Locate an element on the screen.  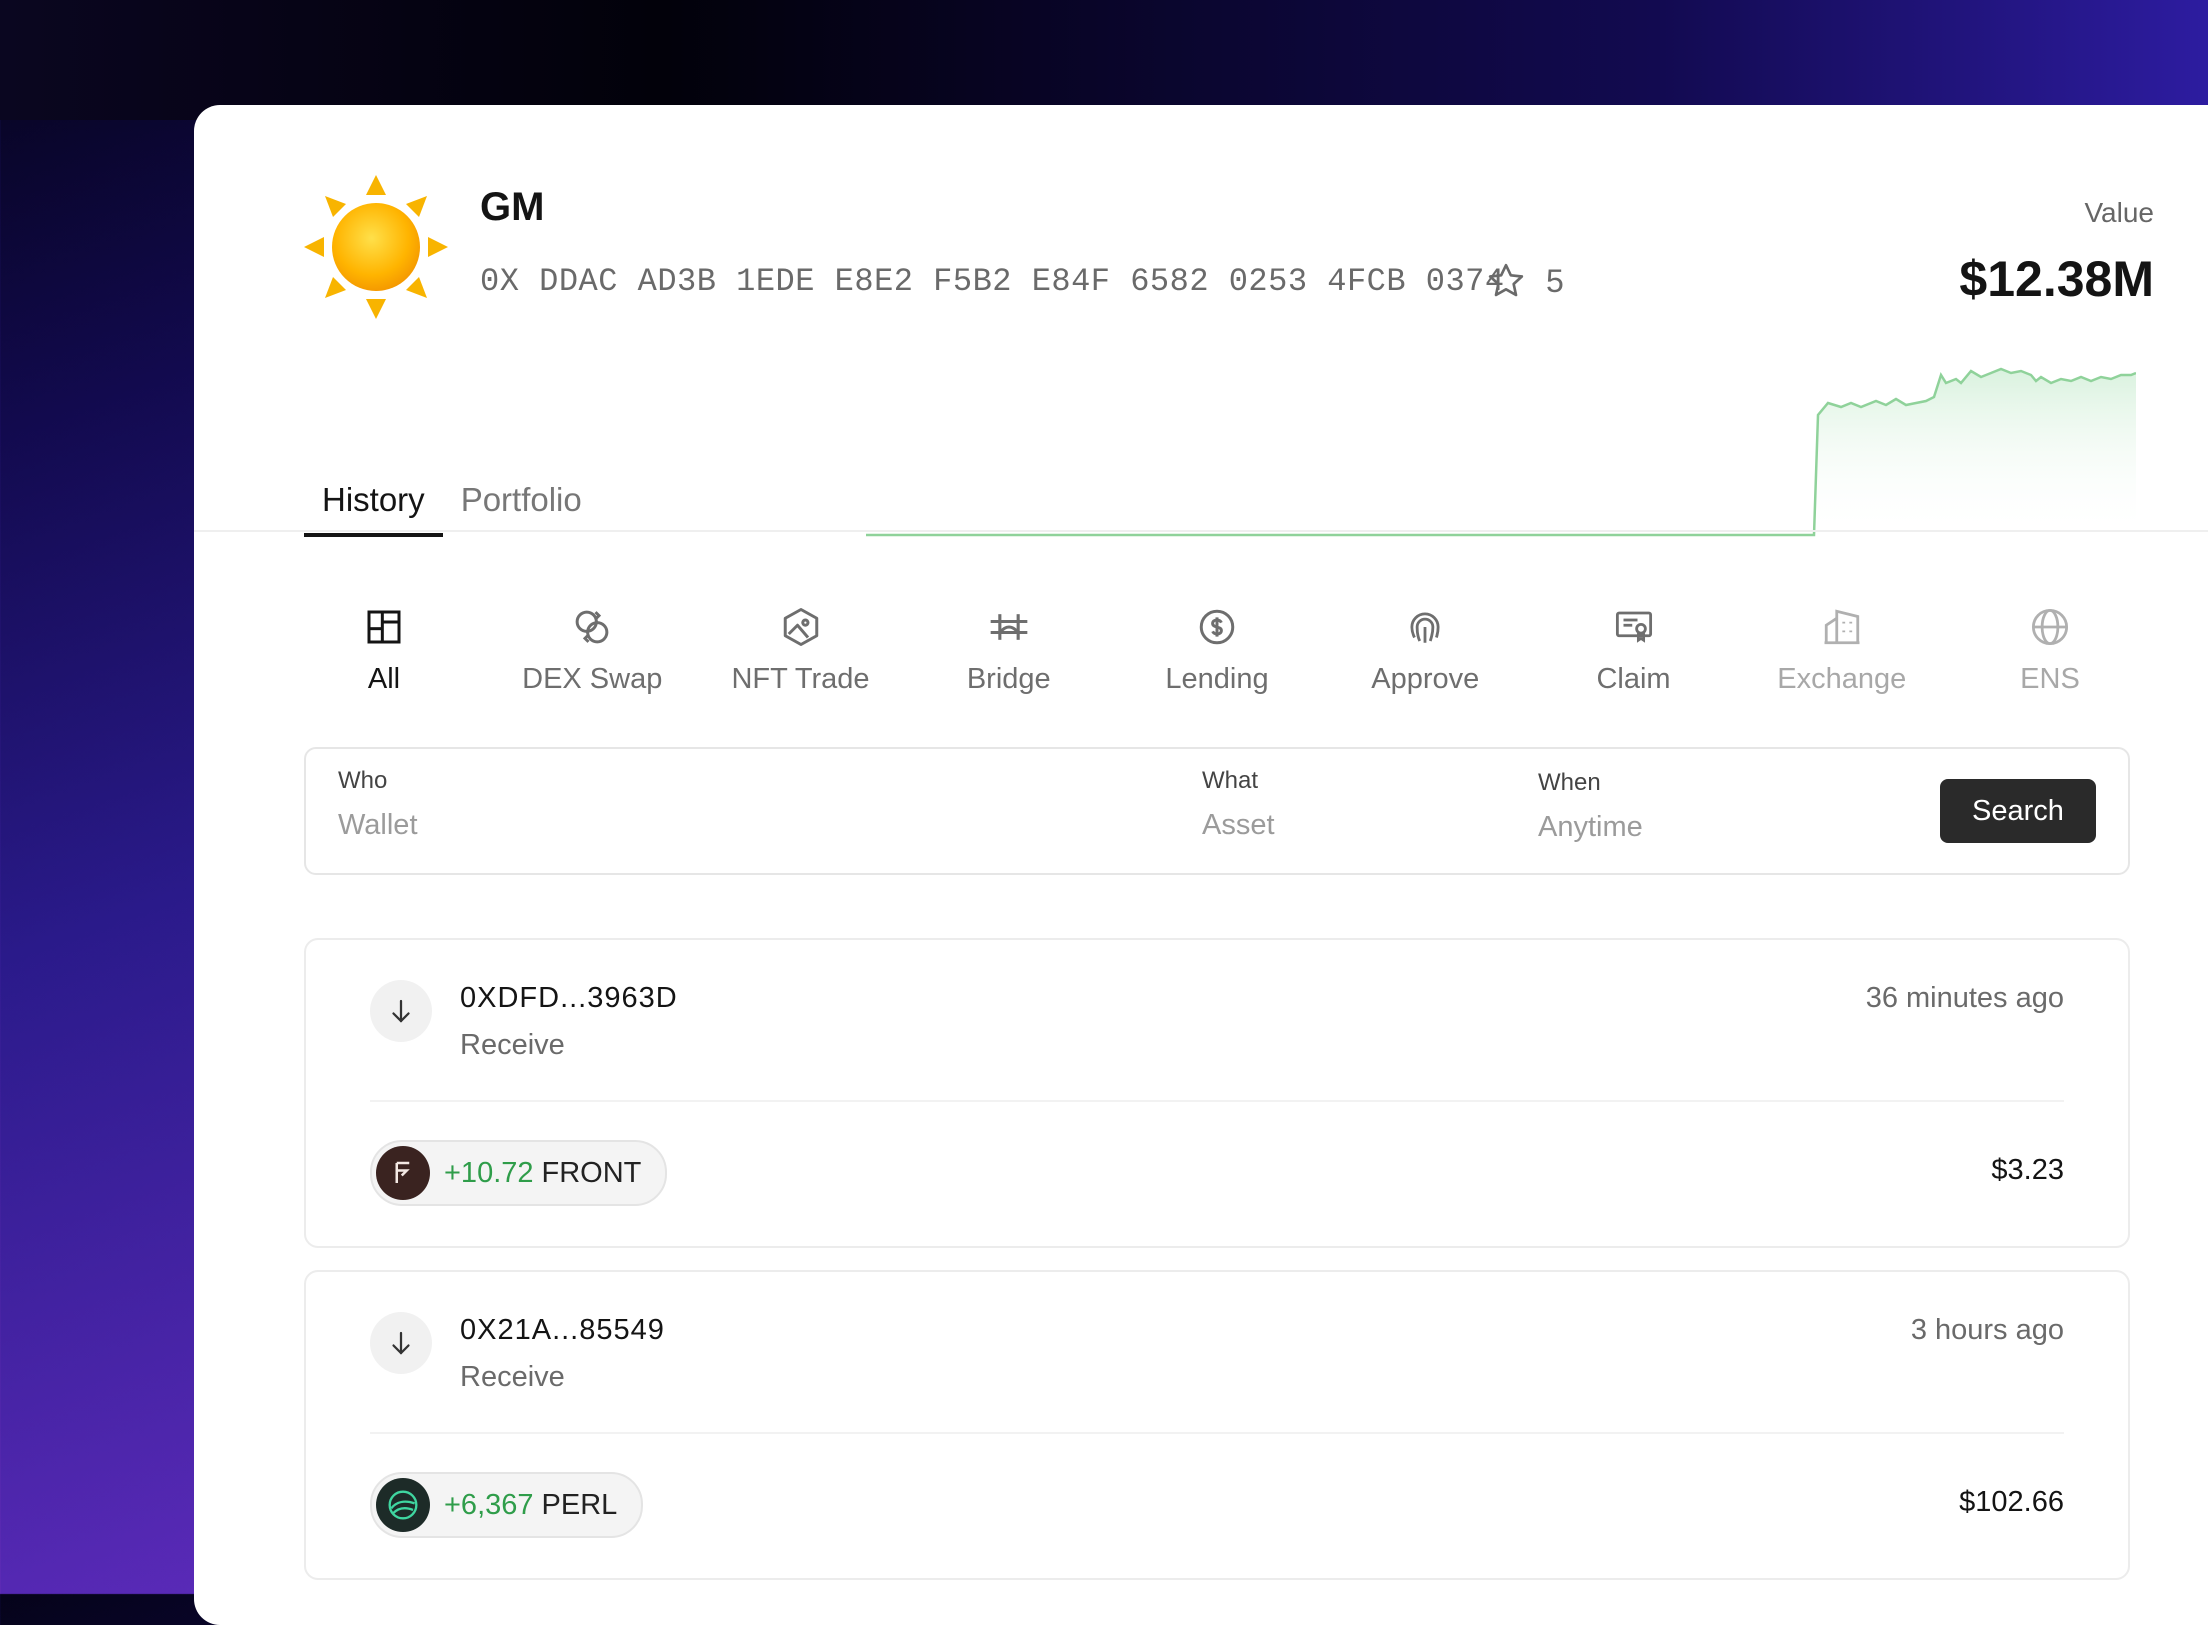
who-input: Wallet is located at coordinates (378, 825).